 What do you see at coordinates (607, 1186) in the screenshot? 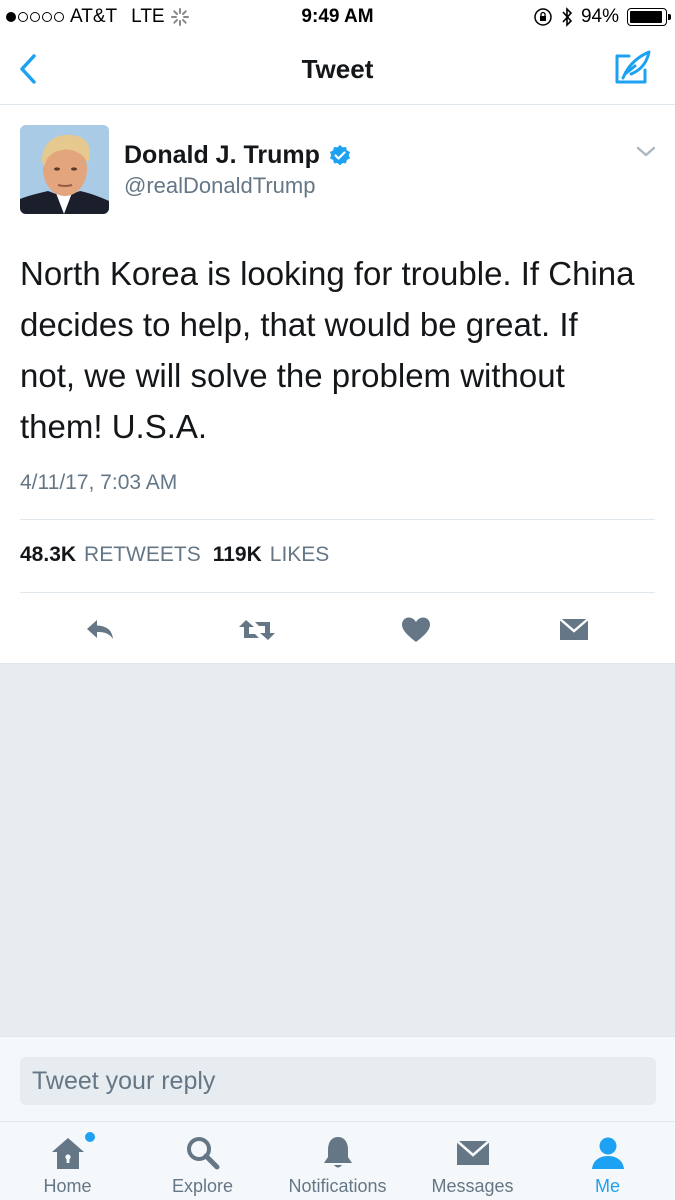
I see `tab-label: Me` at bounding box center [607, 1186].